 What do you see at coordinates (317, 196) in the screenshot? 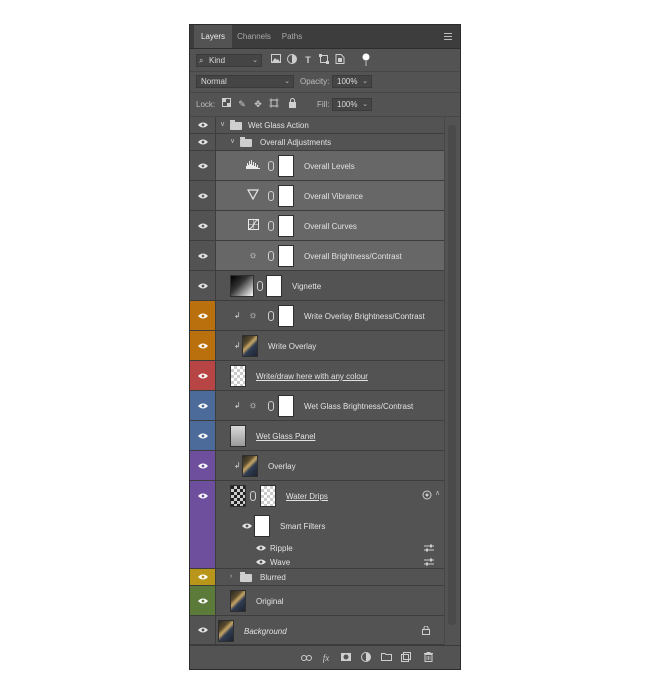
I see `layer-row: Overall Vibrance` at bounding box center [317, 196].